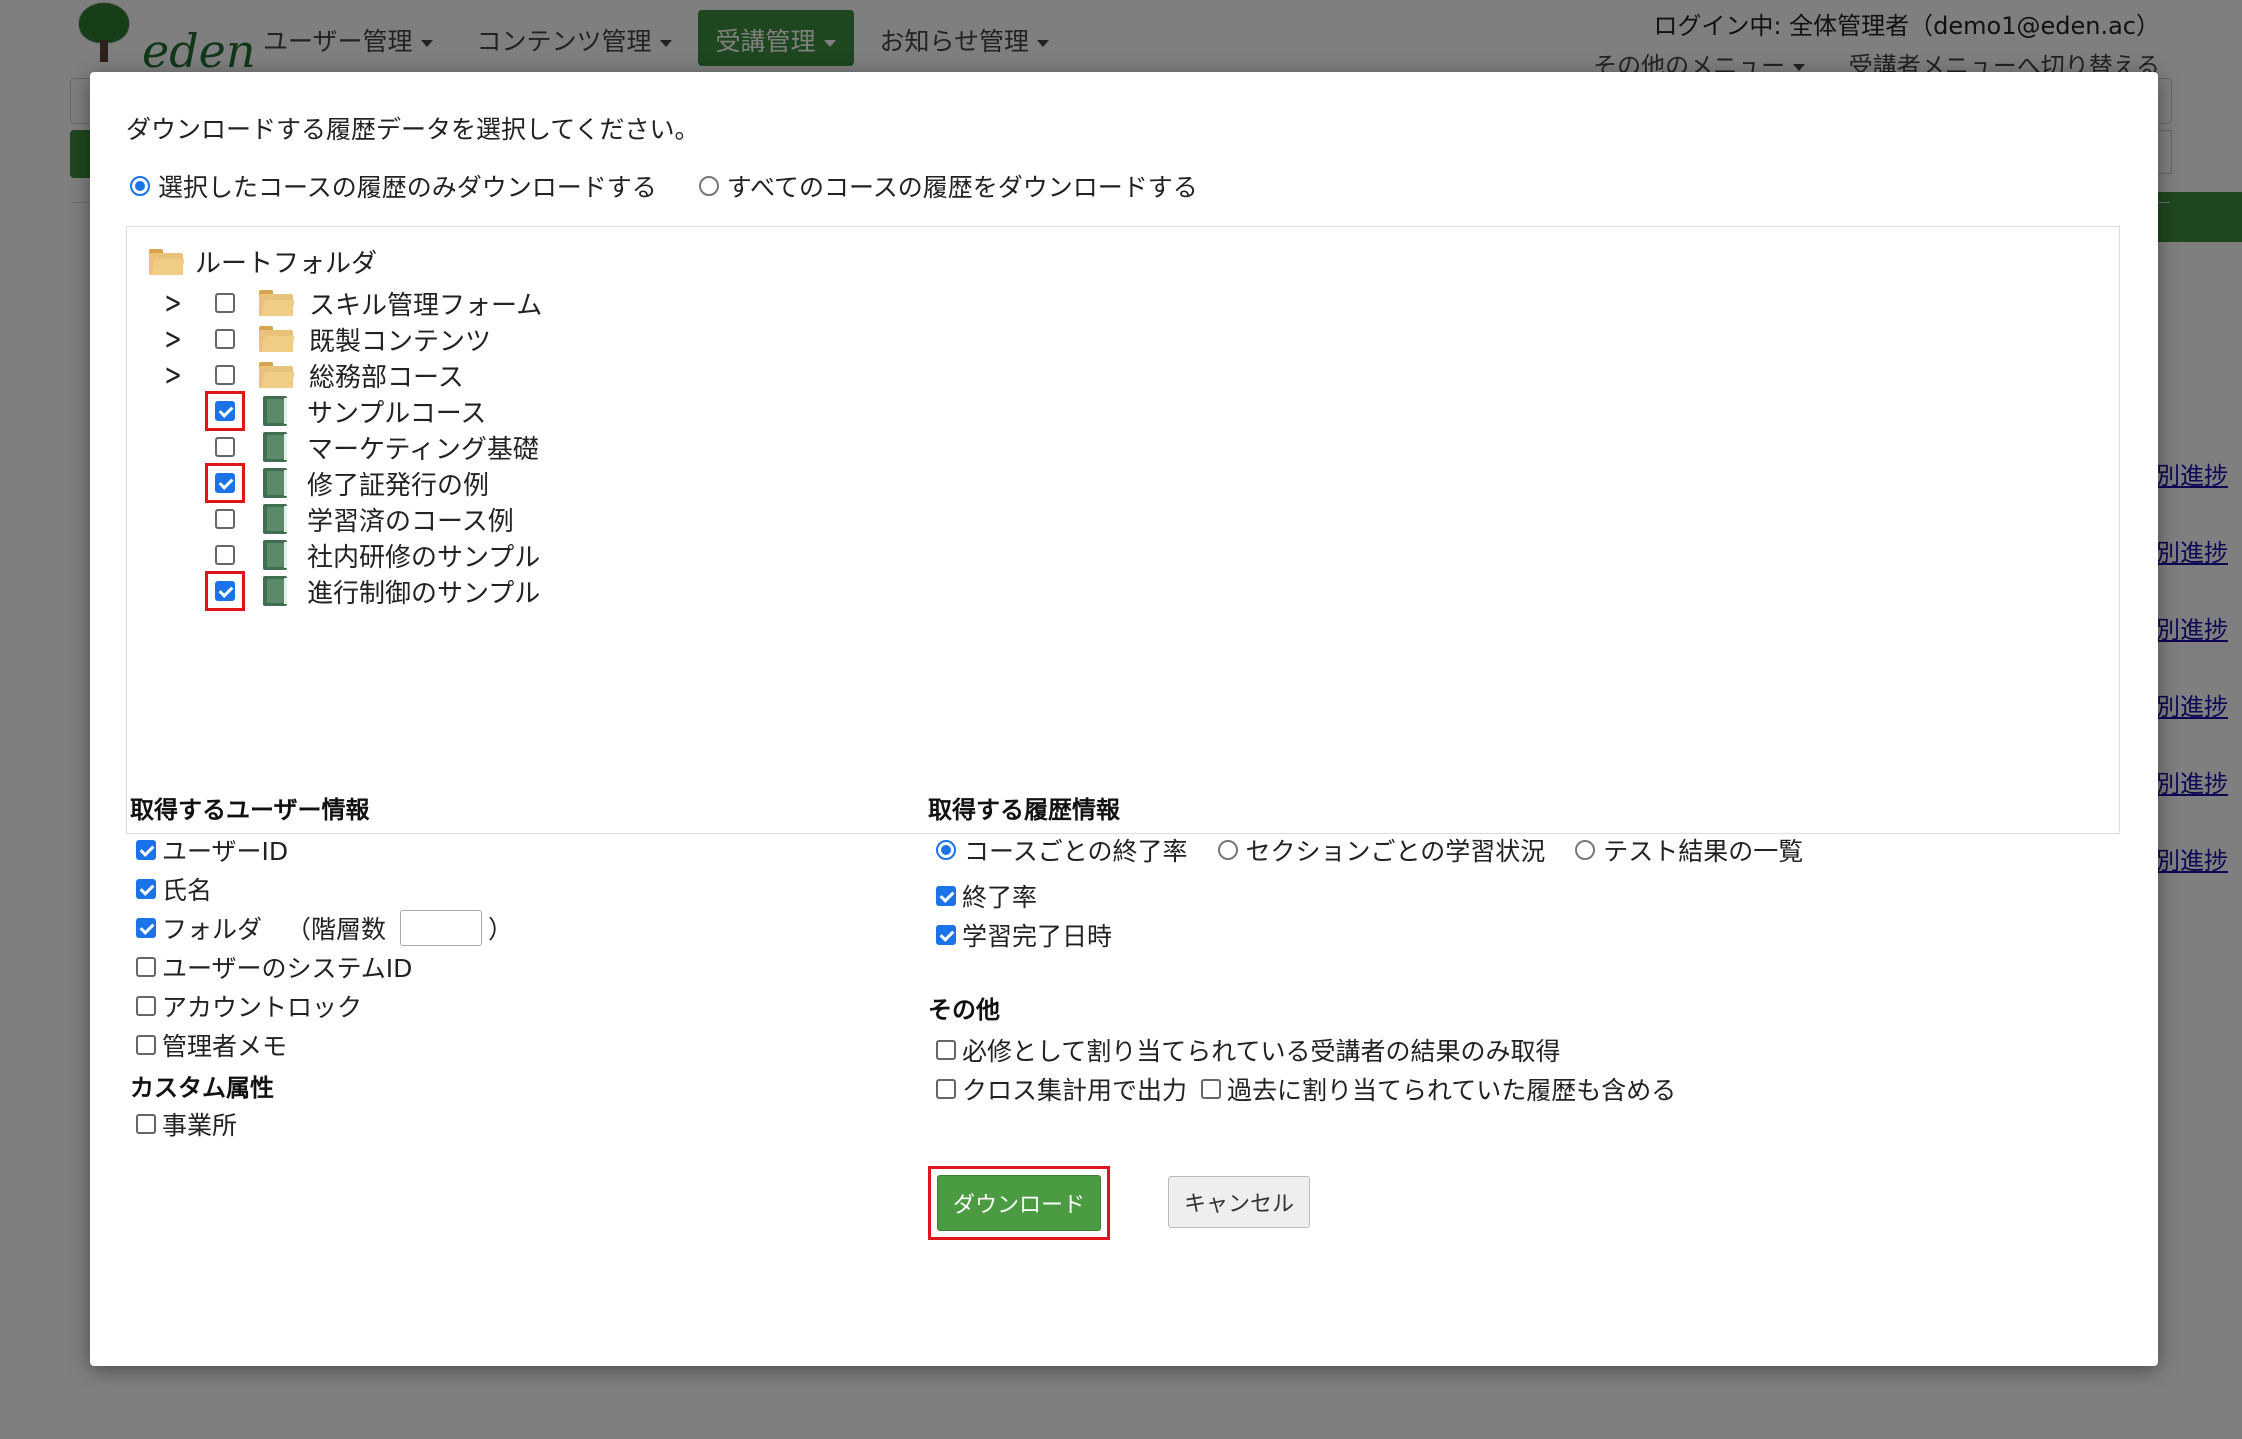 This screenshot has height=1439, width=2242. I want to click on required-only-option: 必修として割り当てられている受講者の結果のみ取得, so click(1248, 1050).